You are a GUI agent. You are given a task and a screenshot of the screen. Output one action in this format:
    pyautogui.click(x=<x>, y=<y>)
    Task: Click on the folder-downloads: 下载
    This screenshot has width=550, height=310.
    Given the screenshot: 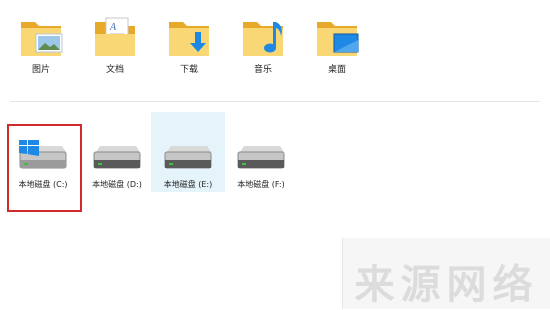 What is the action you would take?
    pyautogui.click(x=189, y=51)
    